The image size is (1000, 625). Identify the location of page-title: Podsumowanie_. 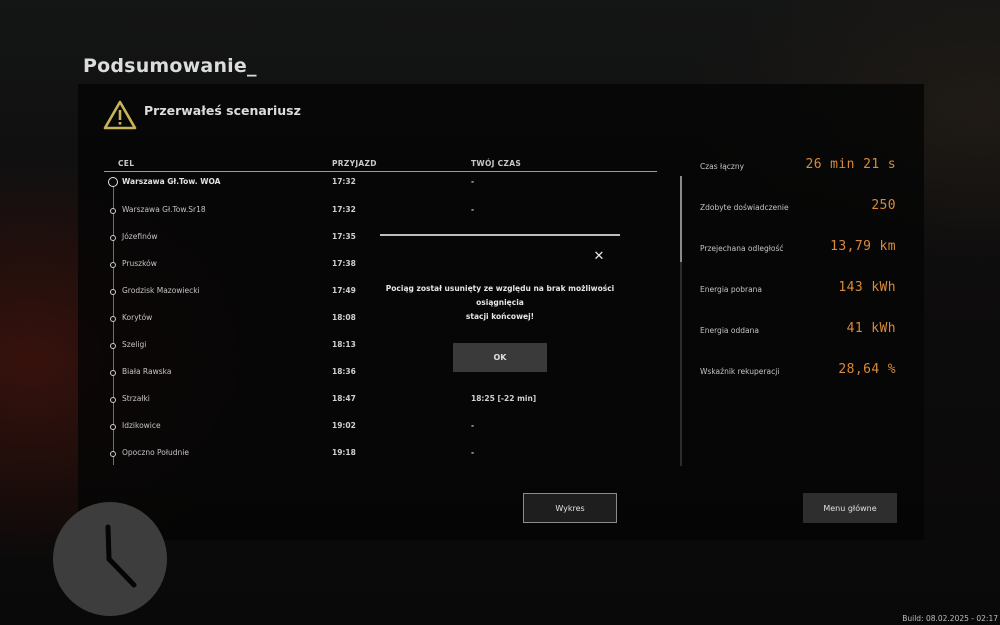
(170, 66).